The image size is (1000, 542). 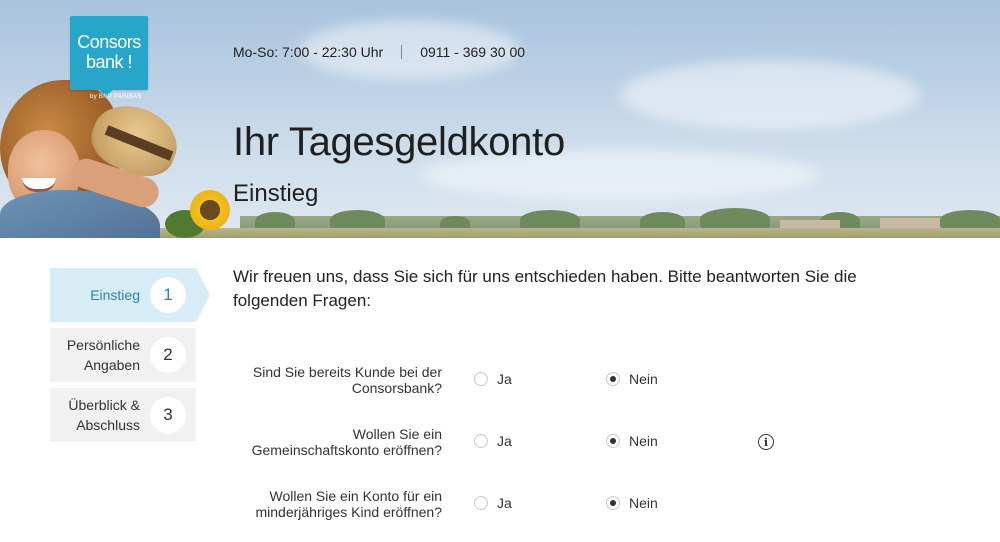 I want to click on step-label: Einstieg, so click(x=115, y=295).